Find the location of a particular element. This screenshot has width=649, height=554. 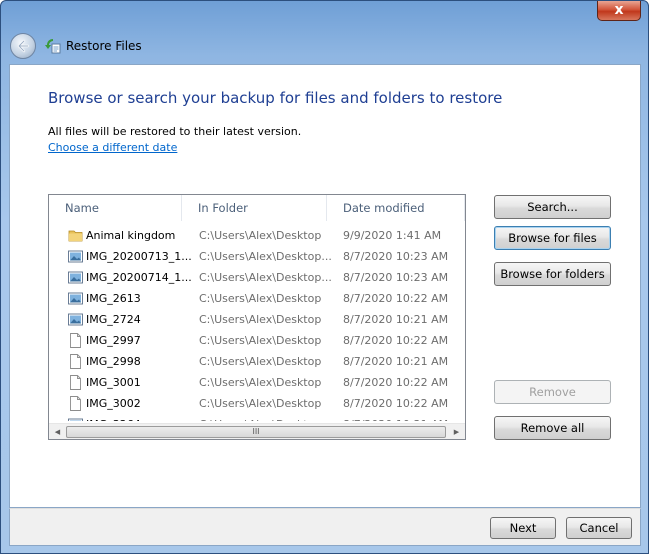

vertical-scrollbar: ▲ ▼ is located at coordinates (465, 309).